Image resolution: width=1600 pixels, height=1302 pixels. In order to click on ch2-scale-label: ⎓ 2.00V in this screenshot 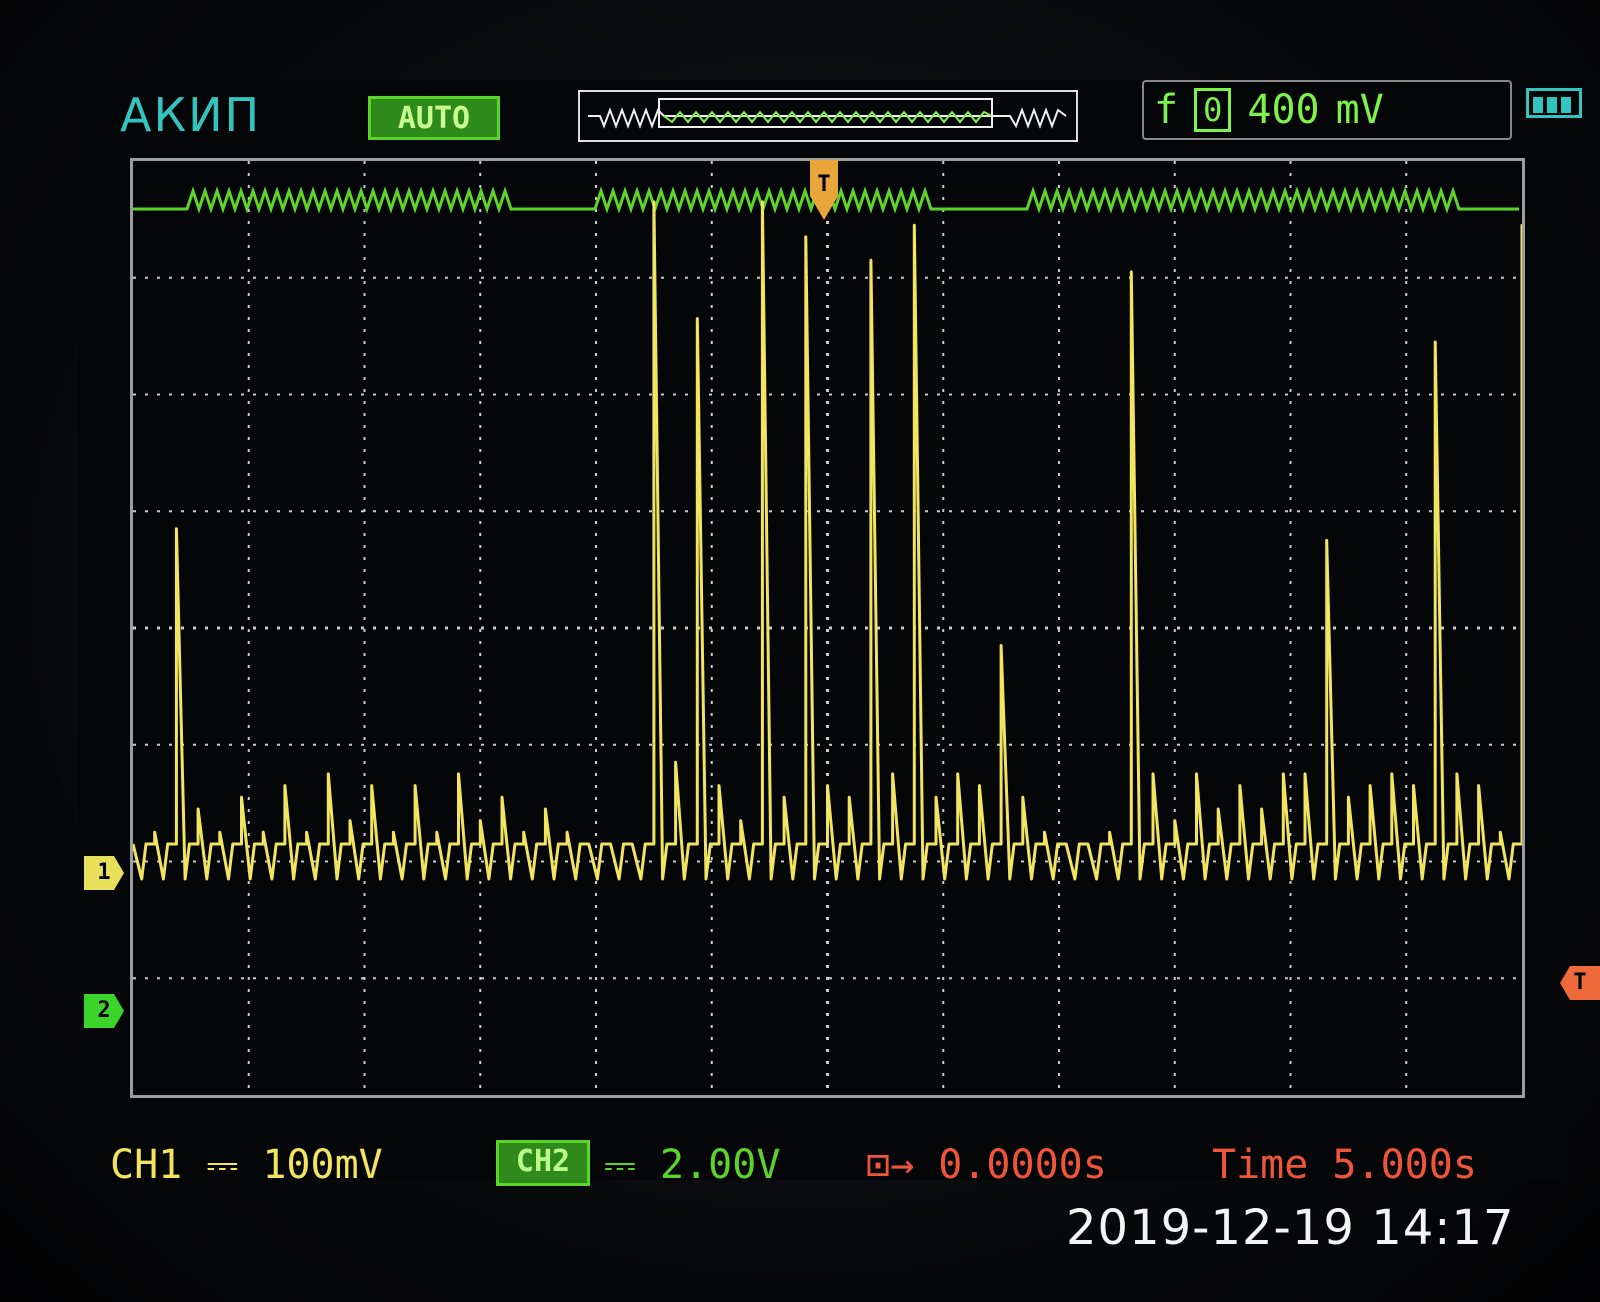, I will do `click(692, 1165)`.